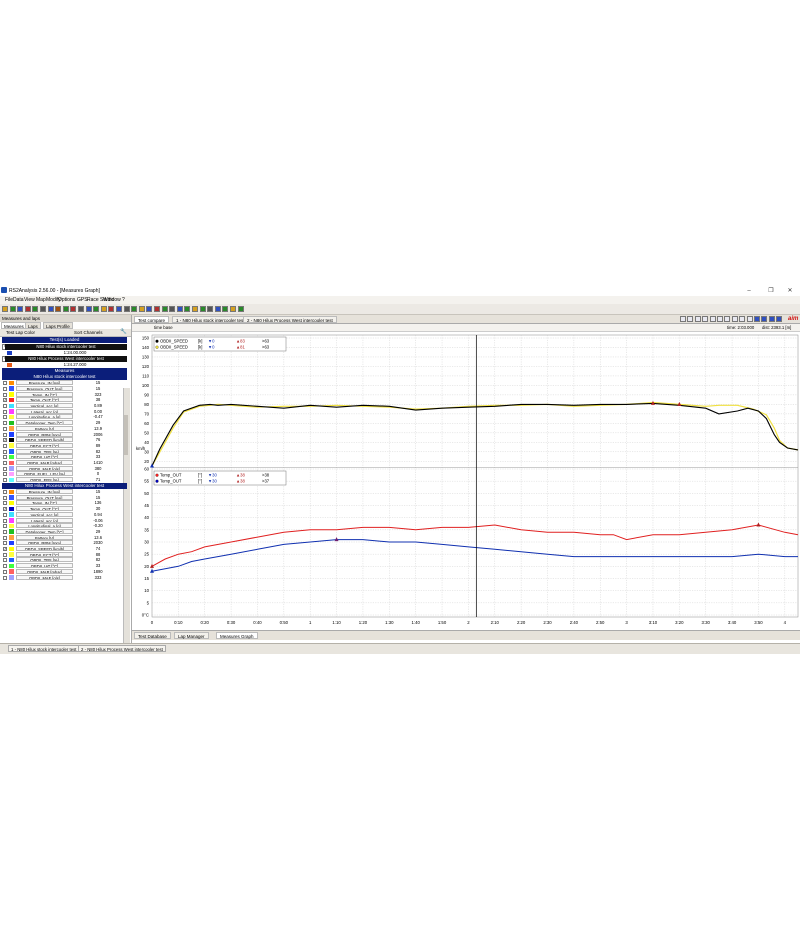 The height and width of the screenshot is (941, 800). What do you see at coordinates (210, 319) in the screenshot?
I see `tab-test-1: 1 - N80 Hilux stock intercooler test` at bounding box center [210, 319].